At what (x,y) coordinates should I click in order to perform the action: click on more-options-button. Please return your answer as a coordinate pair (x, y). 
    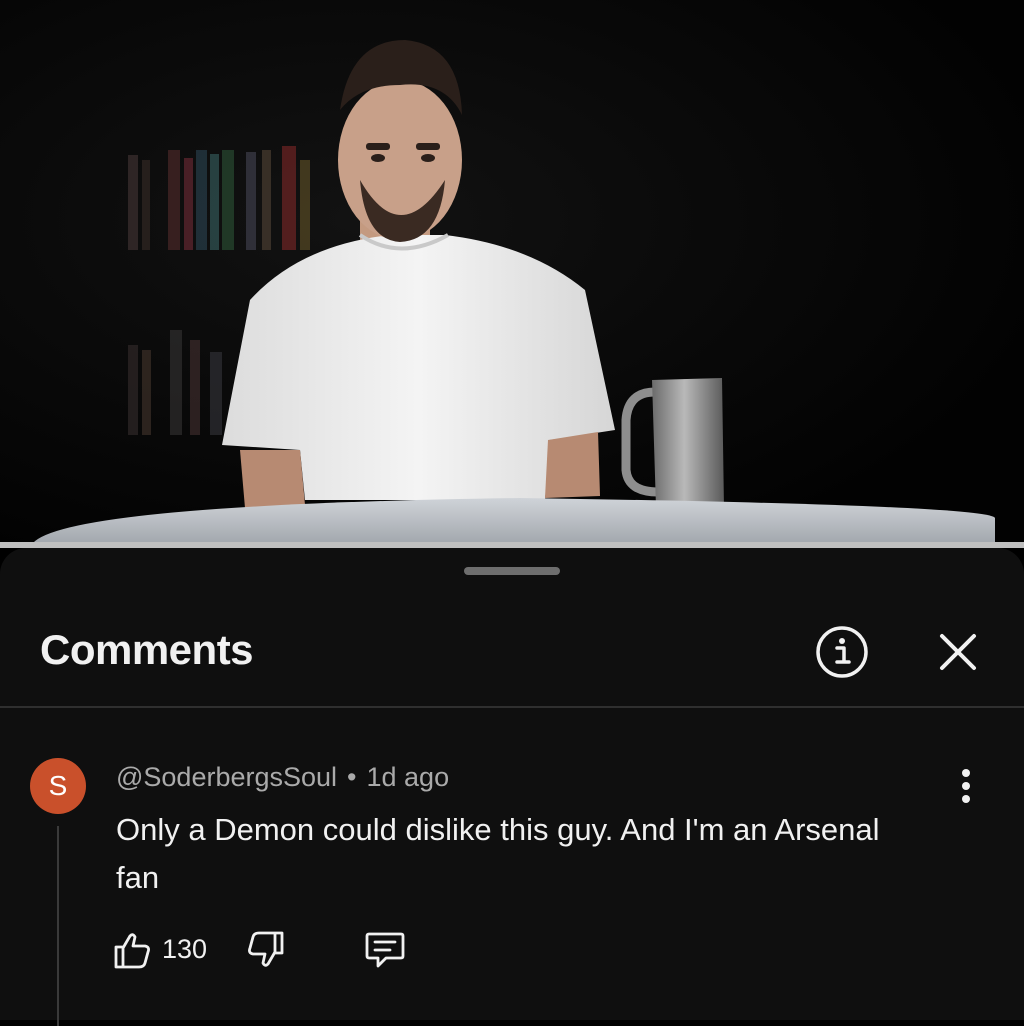
    Looking at the image, I should click on (966, 786).